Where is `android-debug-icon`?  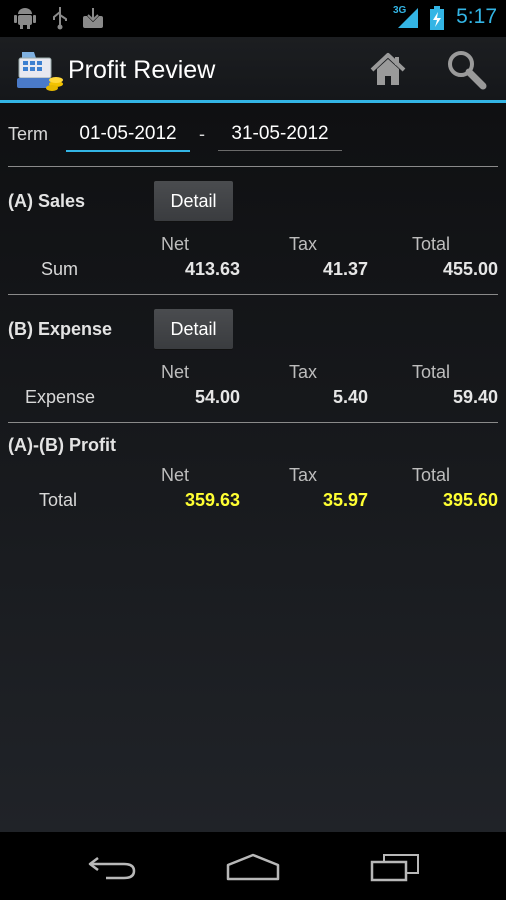 android-debug-icon is located at coordinates (25, 18).